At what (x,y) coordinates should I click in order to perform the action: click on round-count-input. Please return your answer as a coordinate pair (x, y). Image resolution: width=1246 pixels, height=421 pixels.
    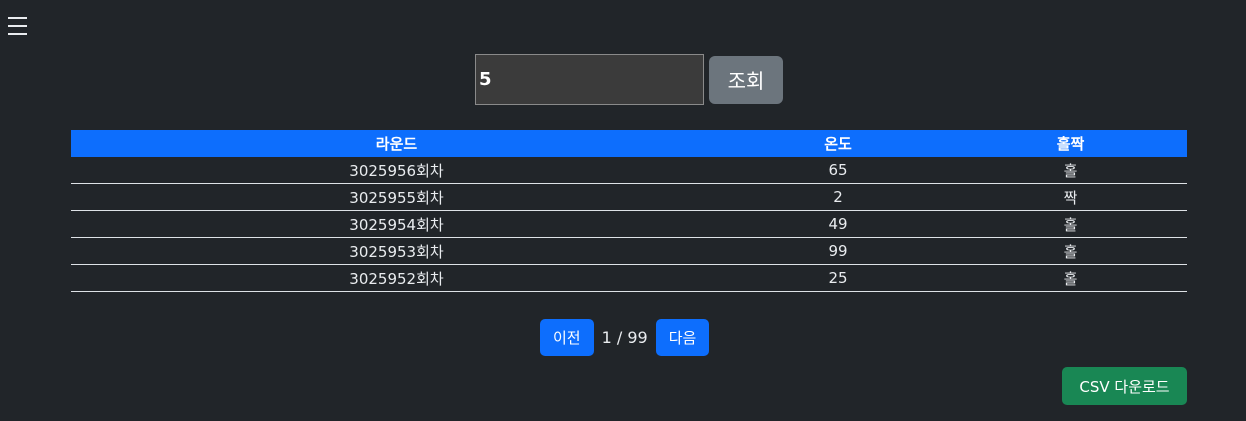
    Looking at the image, I should click on (589, 79).